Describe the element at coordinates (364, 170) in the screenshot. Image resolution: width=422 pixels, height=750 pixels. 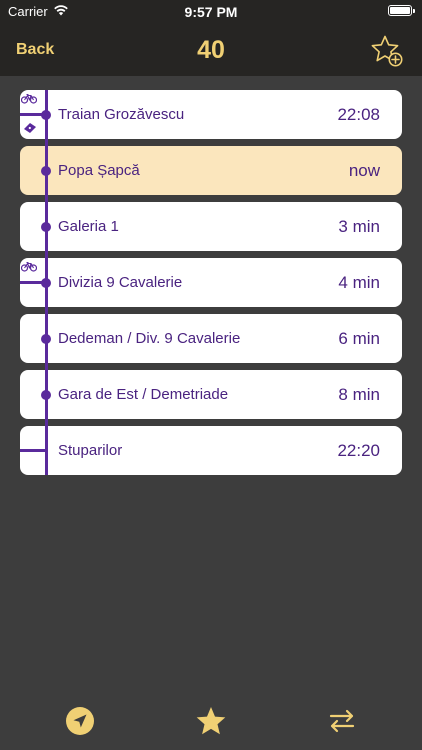
I see `stop-eta: now` at that location.